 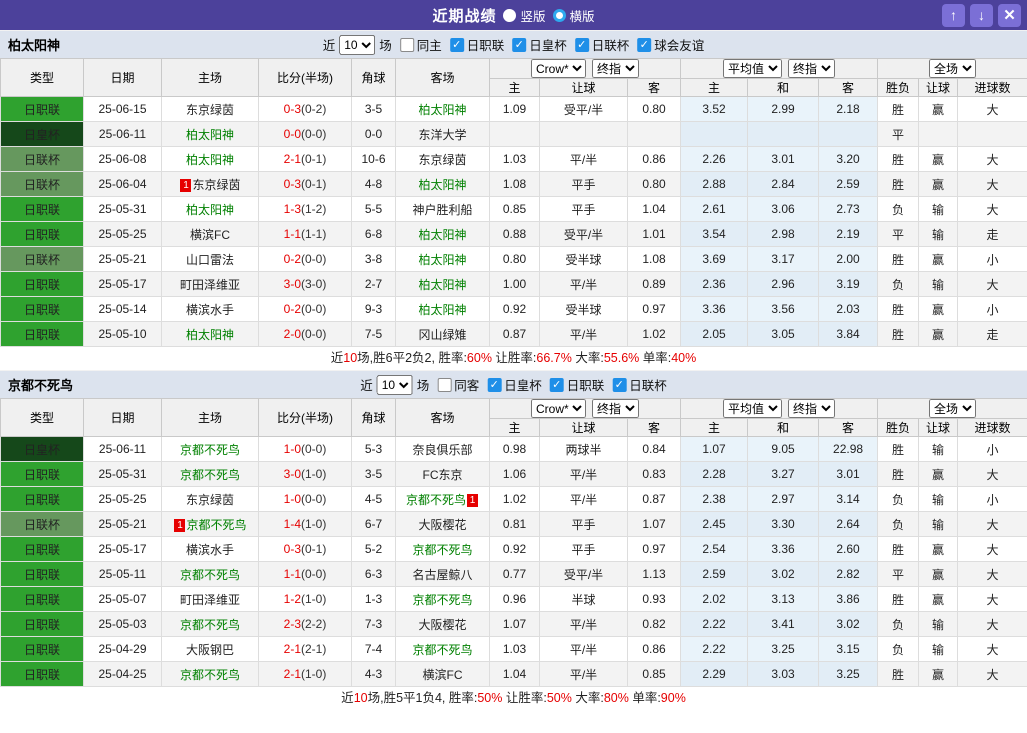 What do you see at coordinates (429, 44) in the screenshot?
I see `same-venue-label: 同主` at bounding box center [429, 44].